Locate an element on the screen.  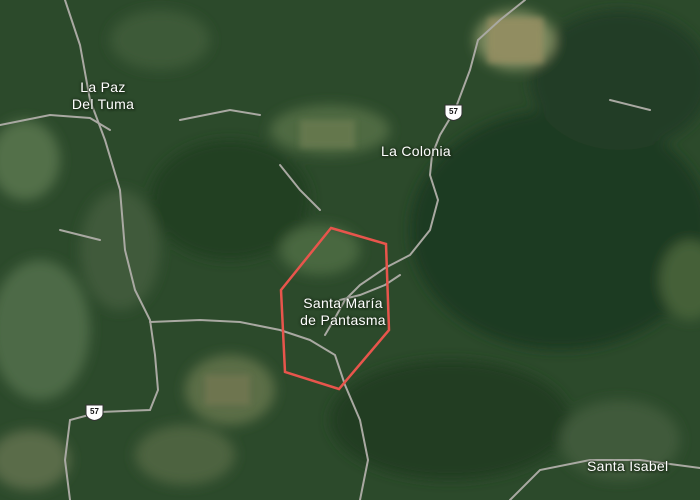
place-label-santa-maria: Santa María de Pantasma is located at coordinates (343, 312).